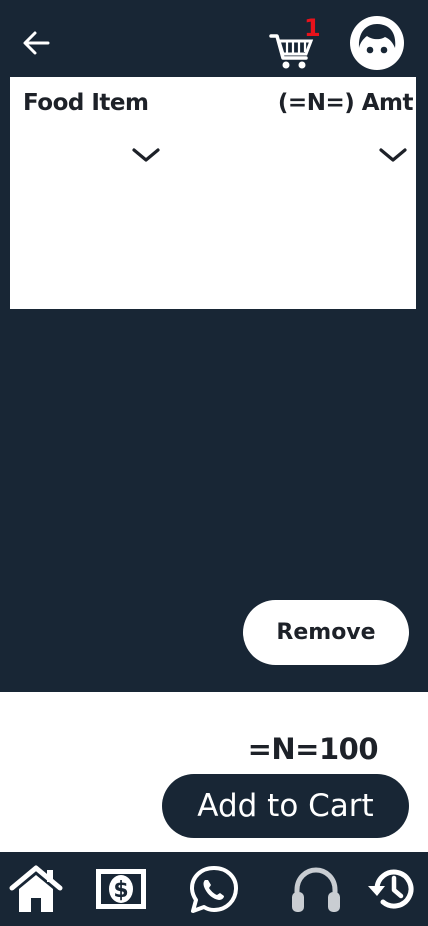  What do you see at coordinates (295, 42) in the screenshot?
I see `cart-button: 1` at bounding box center [295, 42].